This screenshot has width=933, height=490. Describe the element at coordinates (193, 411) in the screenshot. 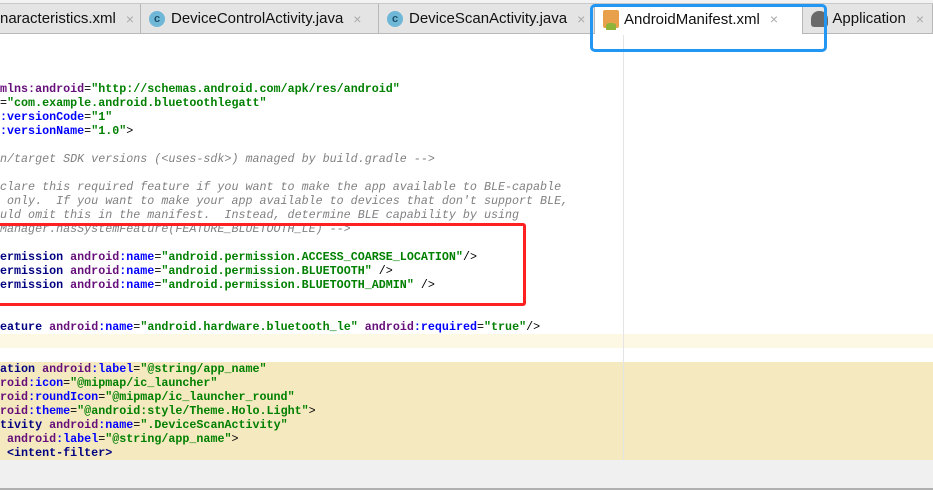

I see `code-token: "@android:style/Theme.Holo.Light"` at that location.